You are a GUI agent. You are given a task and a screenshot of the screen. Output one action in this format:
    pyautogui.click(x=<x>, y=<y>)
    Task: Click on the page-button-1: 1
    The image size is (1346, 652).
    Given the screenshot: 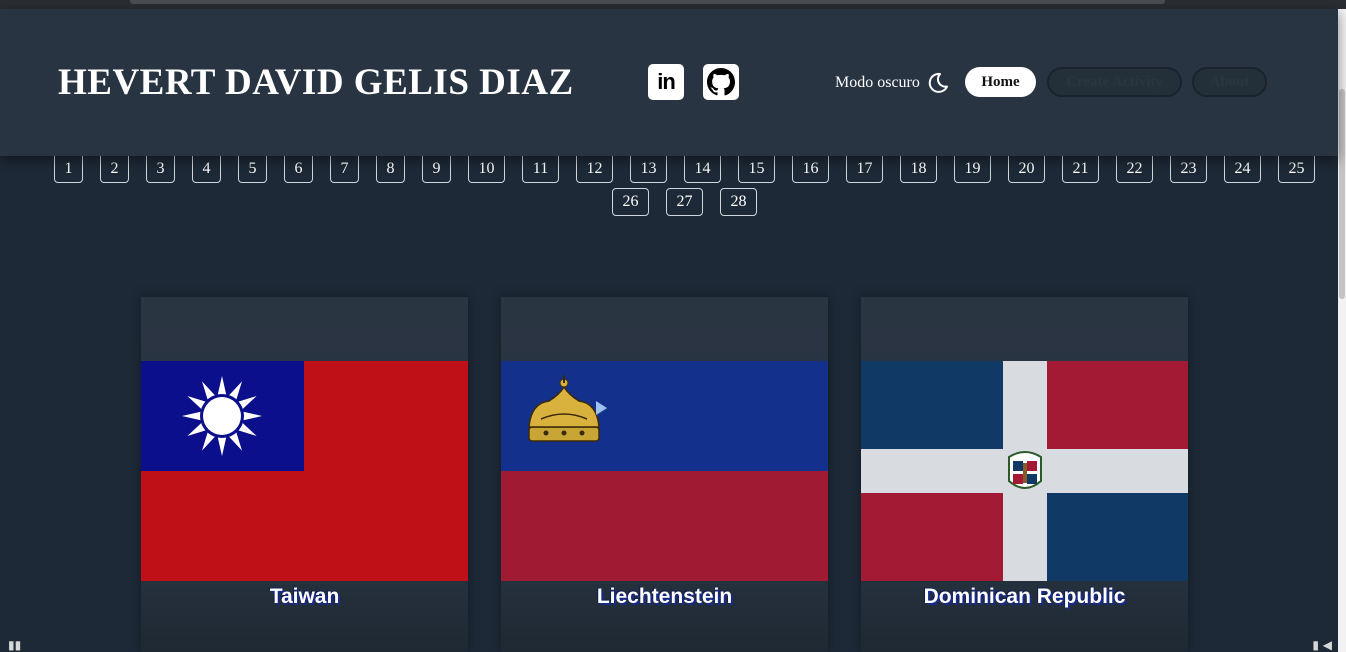 What is the action you would take?
    pyautogui.click(x=68, y=169)
    